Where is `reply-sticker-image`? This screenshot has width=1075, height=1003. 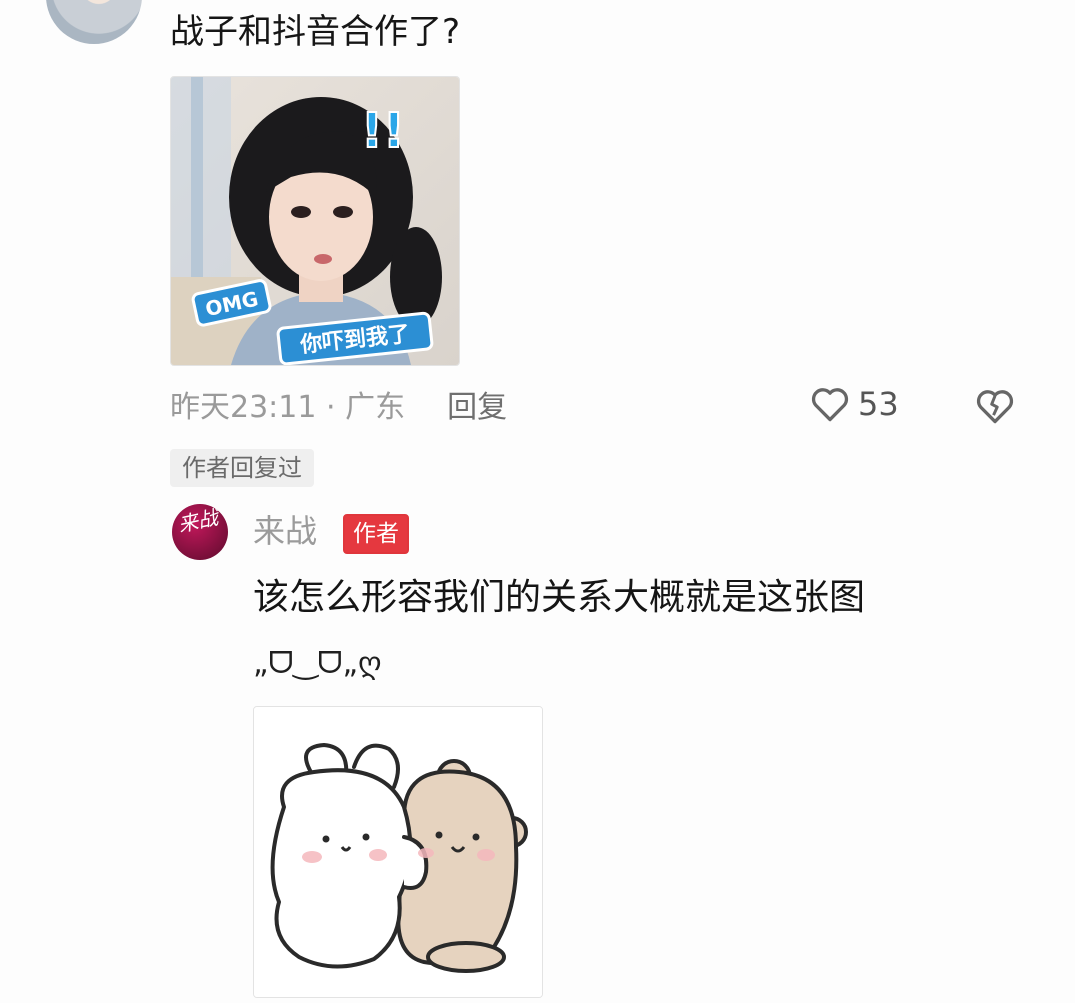
reply-sticker-image is located at coordinates (398, 852).